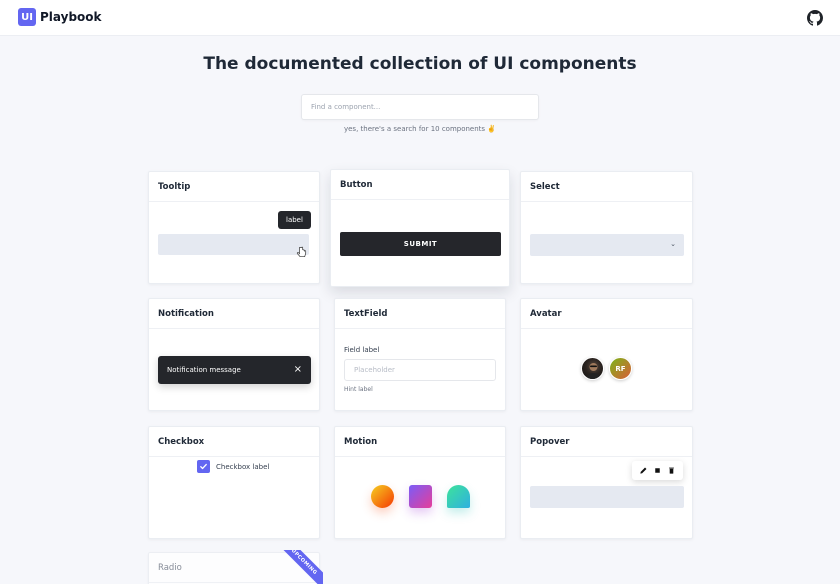  What do you see at coordinates (235, 567) in the screenshot?
I see `upcoming-ribbon-wrap: UPCOMING` at bounding box center [235, 567].